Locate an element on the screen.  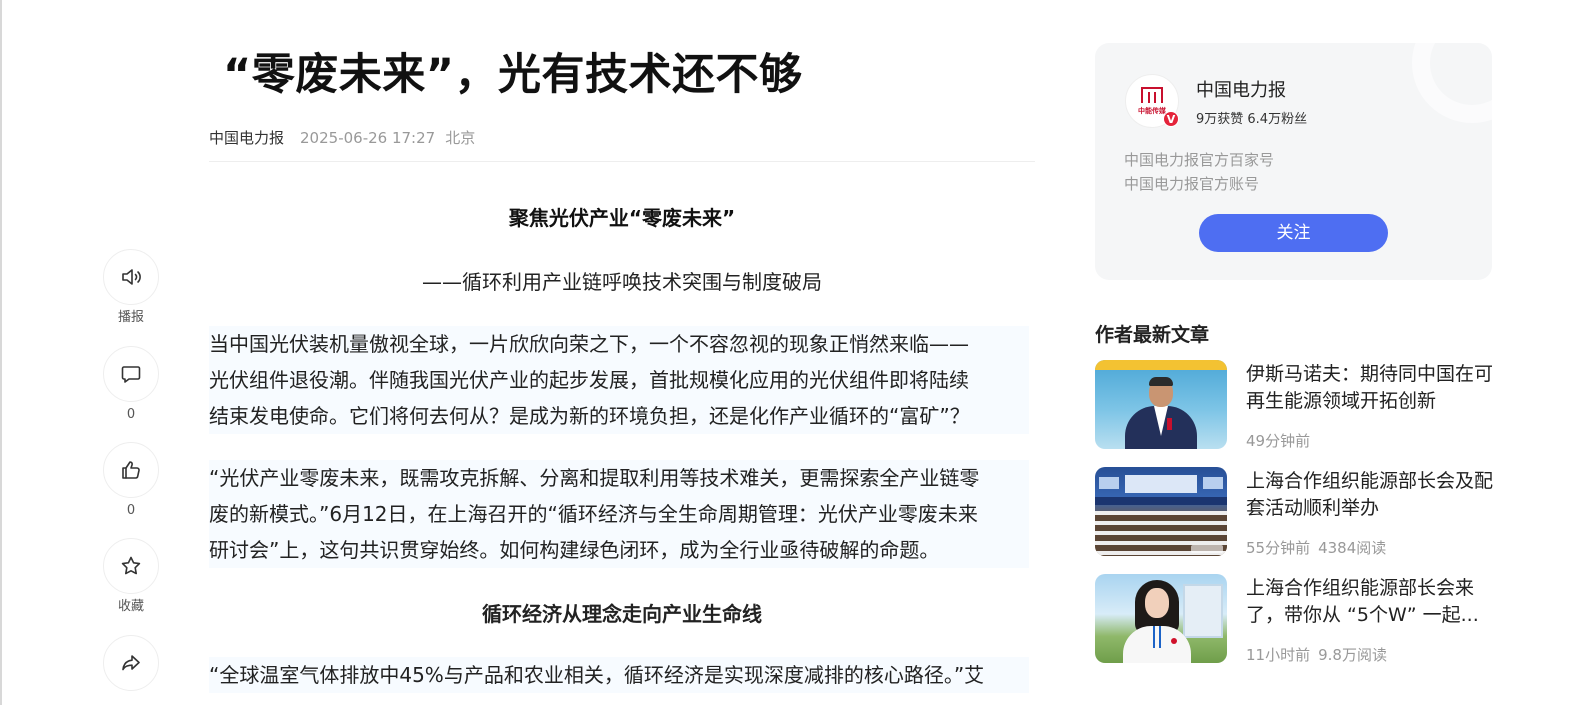
latest-article-meta: 49分钟前 is located at coordinates (1278, 440).